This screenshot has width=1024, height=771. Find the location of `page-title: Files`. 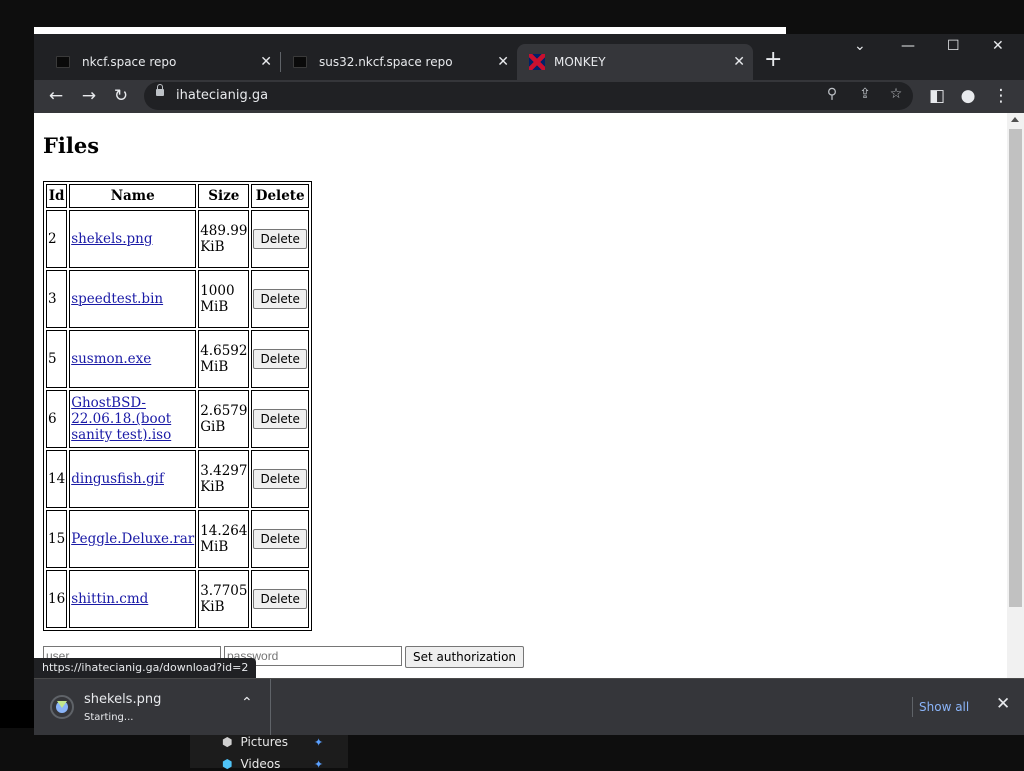

page-title: Files is located at coordinates (71, 145).